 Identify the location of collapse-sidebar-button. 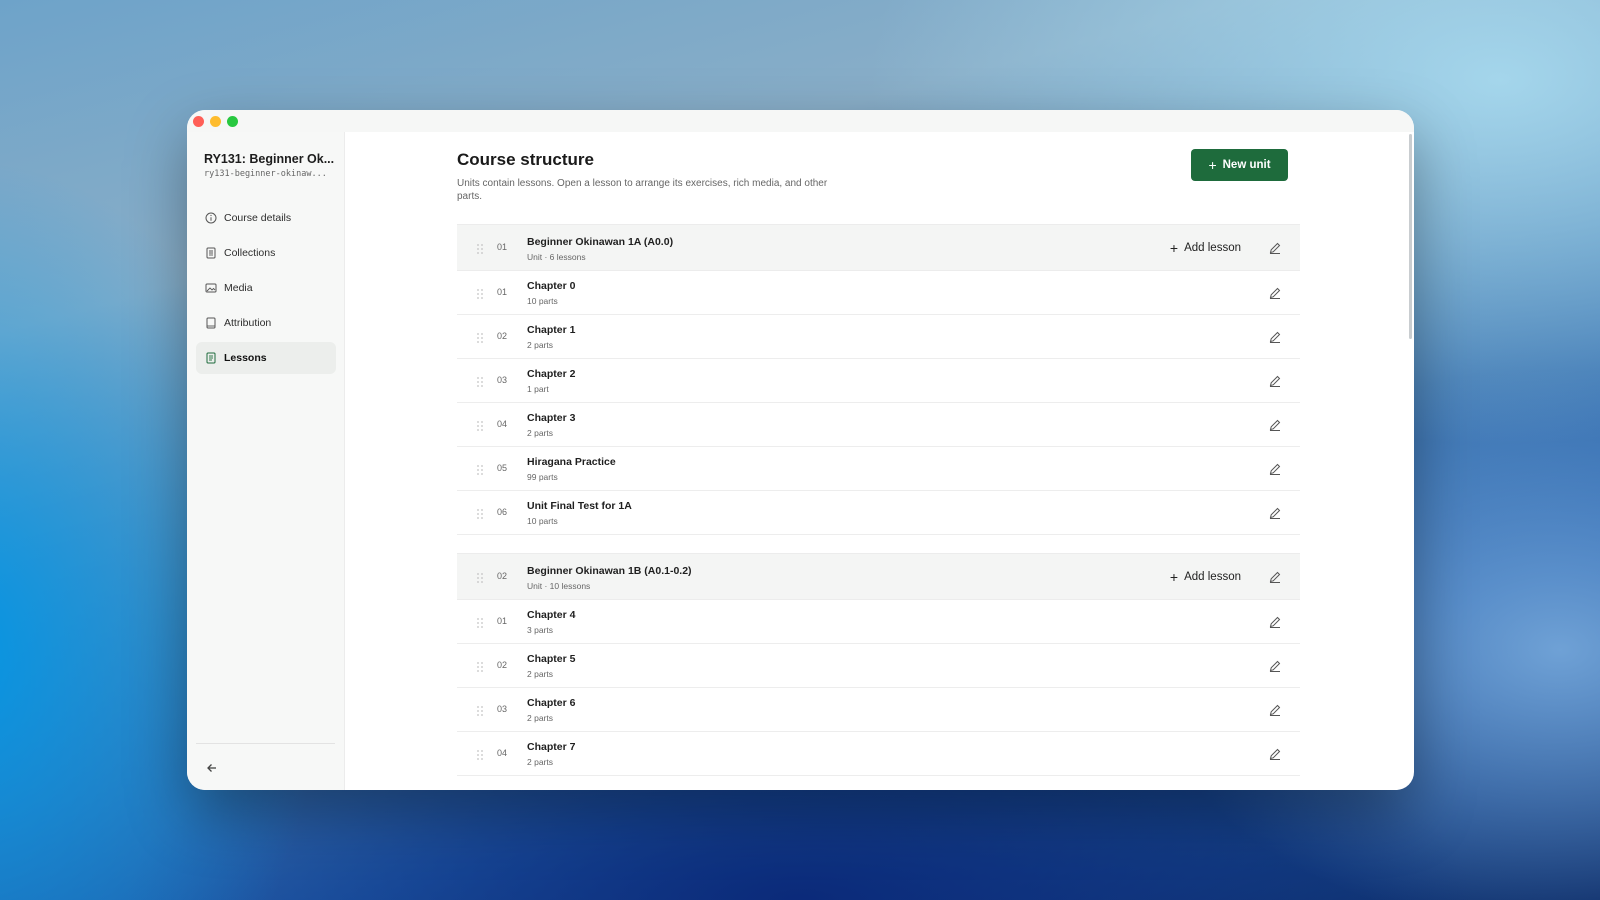
(212, 768).